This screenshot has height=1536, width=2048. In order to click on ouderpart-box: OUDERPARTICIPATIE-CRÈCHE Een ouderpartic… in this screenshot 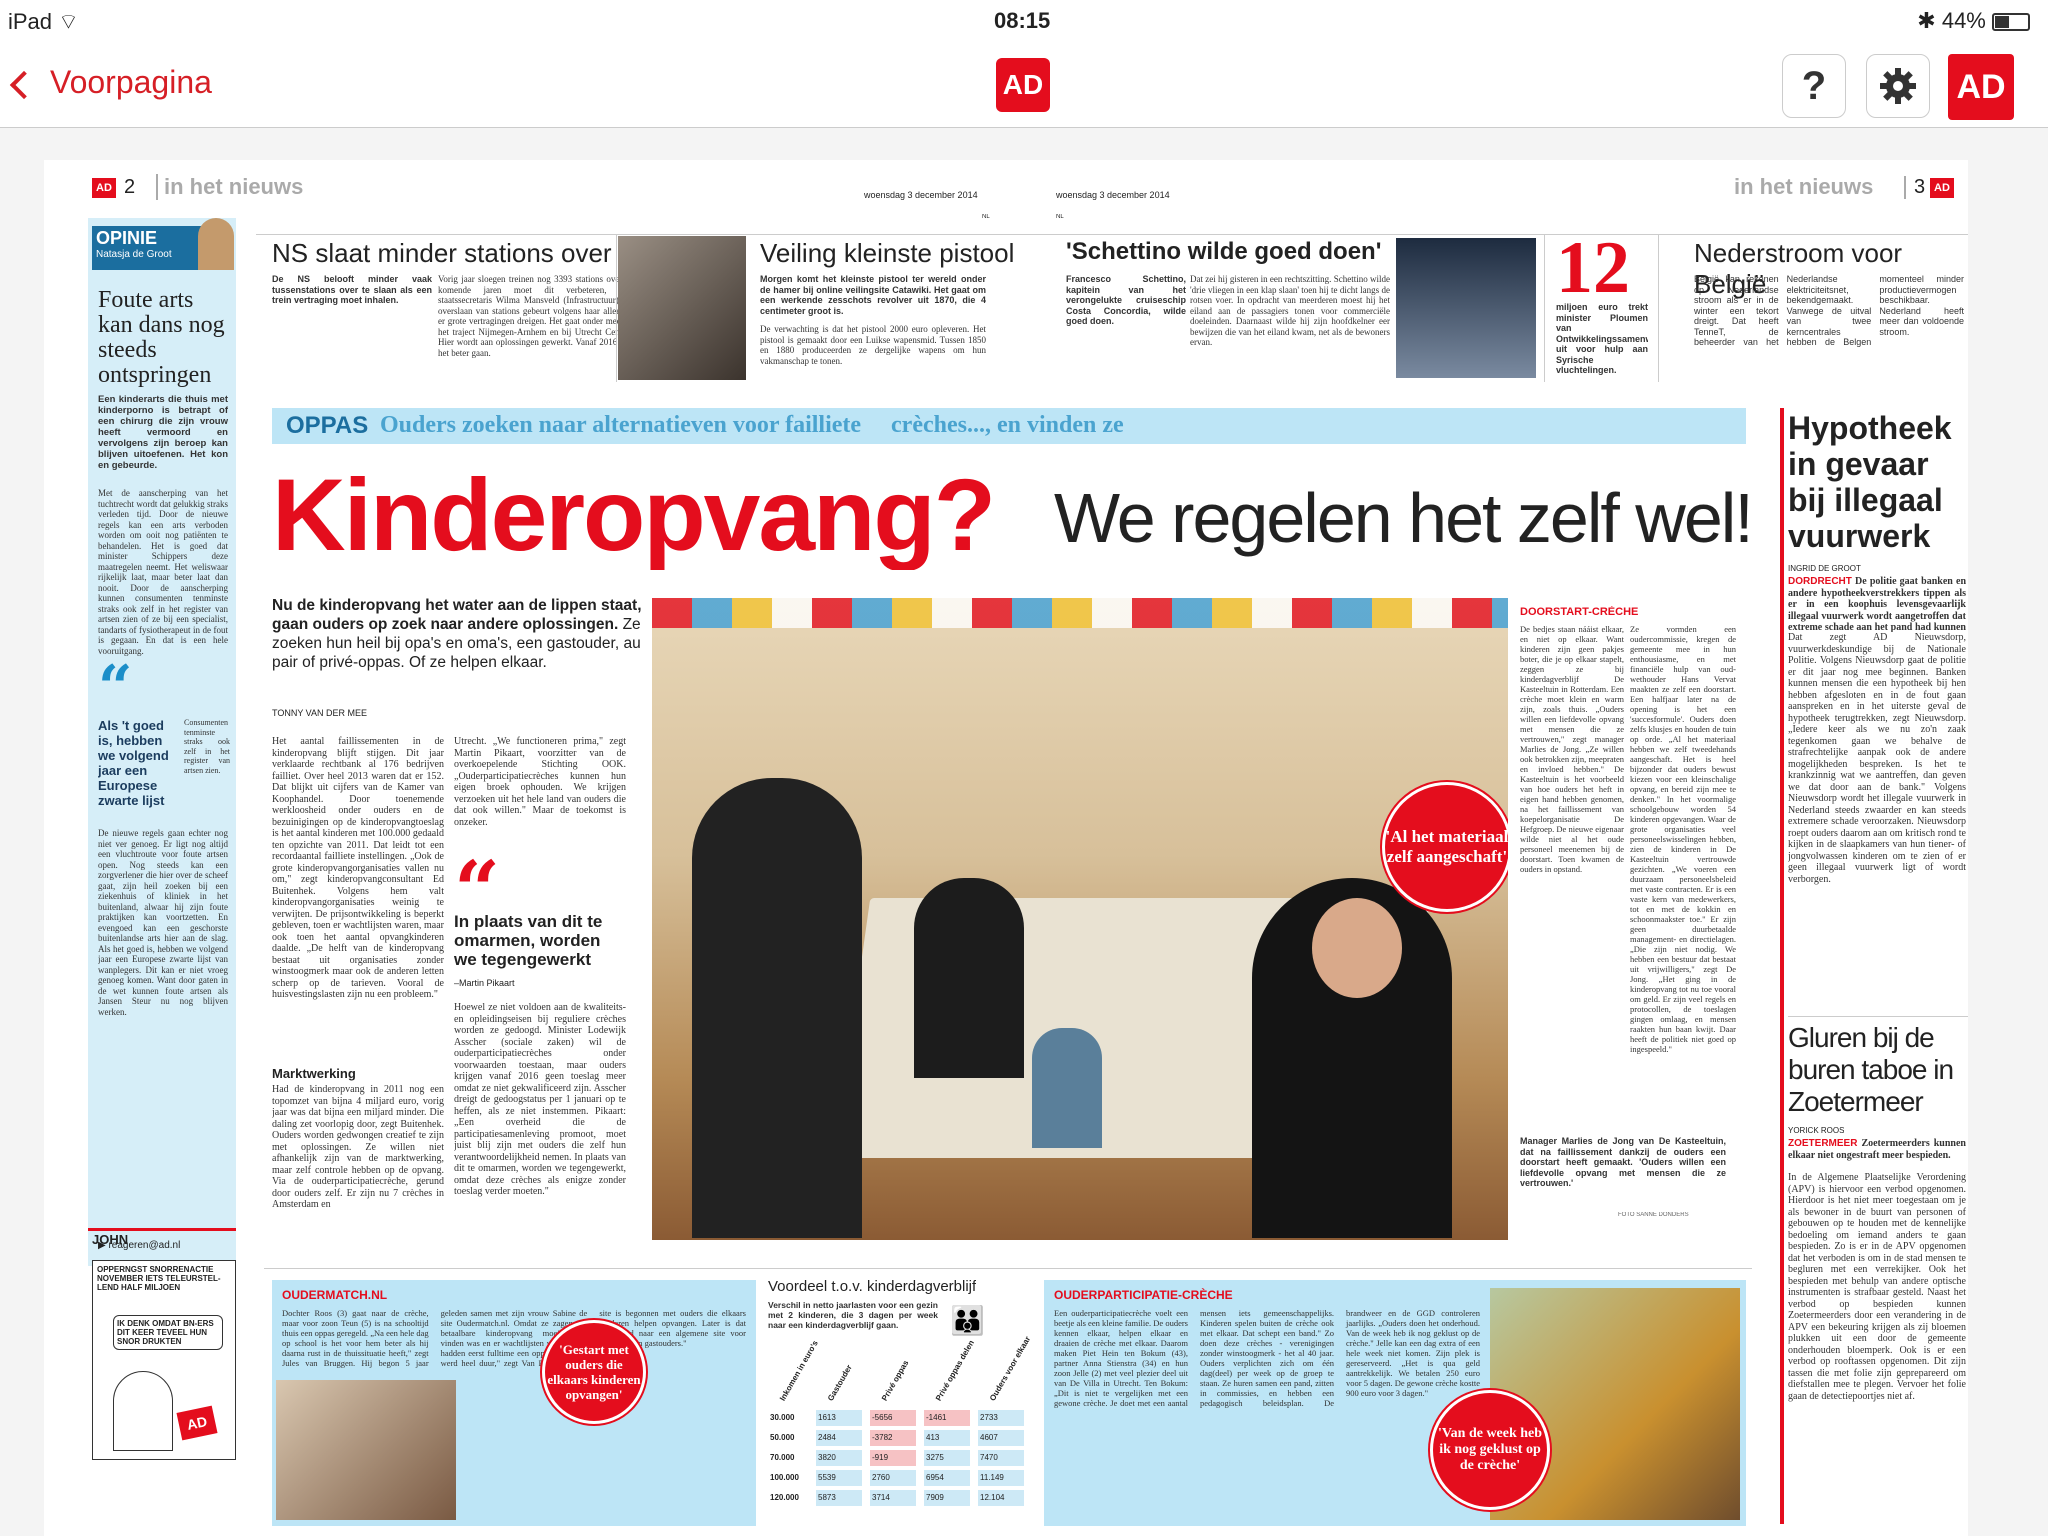, I will do `click(1395, 1403)`.